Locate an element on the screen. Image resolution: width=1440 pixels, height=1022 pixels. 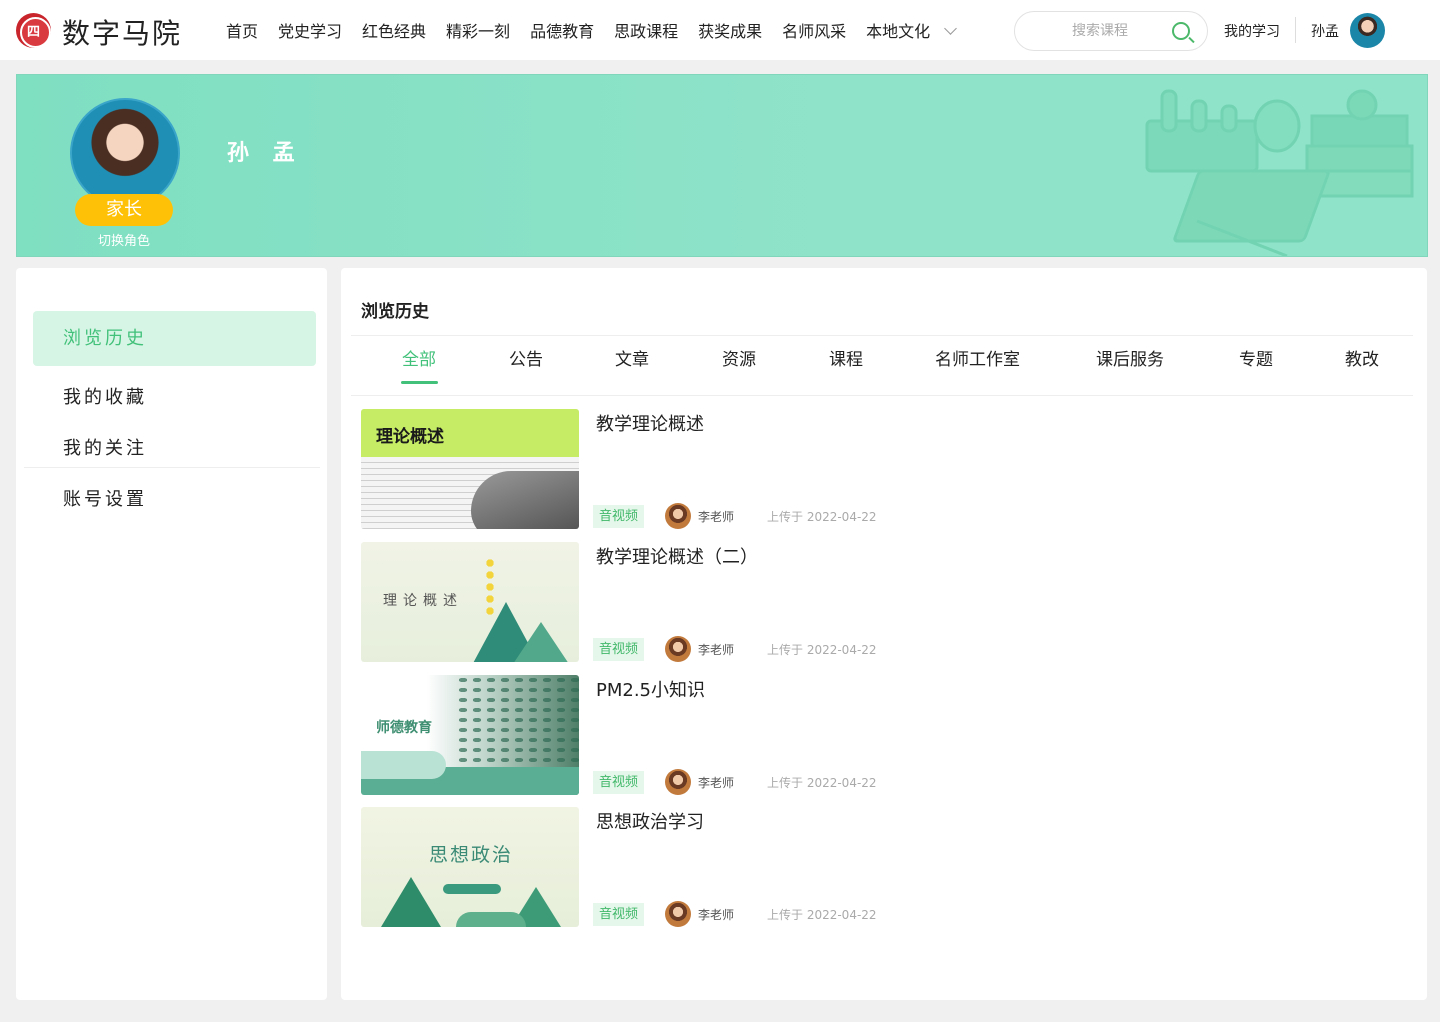
sidebar-item-account-settings: 账号设置 is located at coordinates (174, 499).